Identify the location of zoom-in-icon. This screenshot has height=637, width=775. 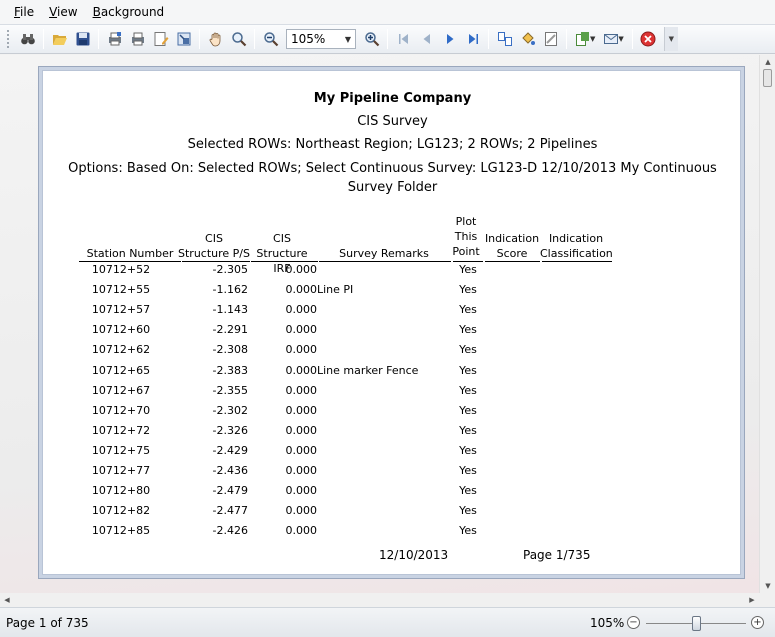
(371, 39).